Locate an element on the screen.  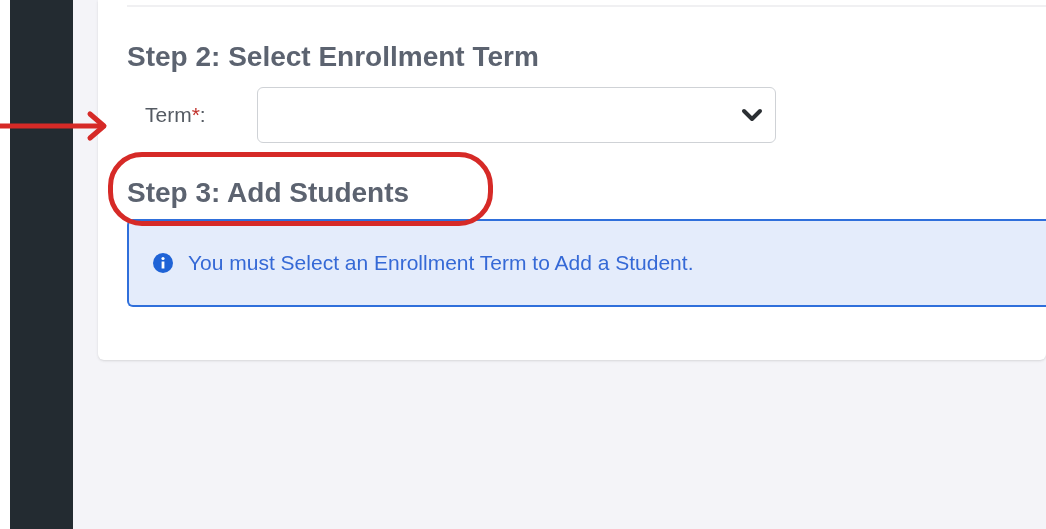
info-icon is located at coordinates (163, 263).